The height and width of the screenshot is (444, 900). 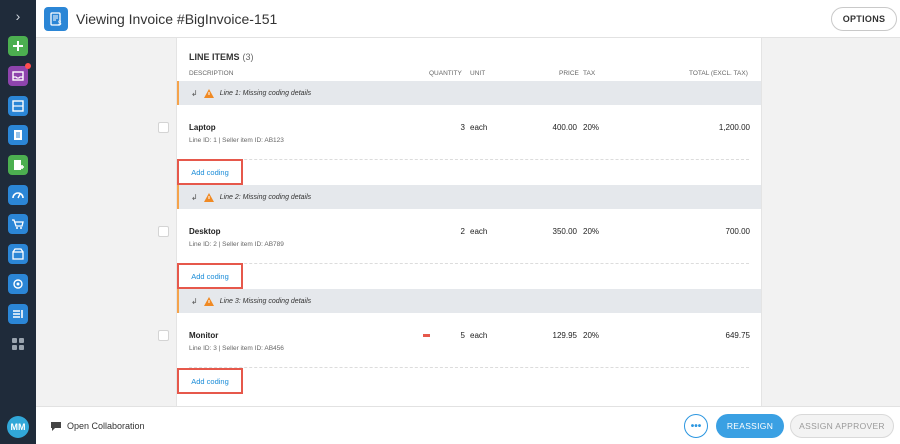 What do you see at coordinates (469, 301) in the screenshot?
I see `warning-bar-line-3: ↲ Line 3: Missing coding details` at bounding box center [469, 301].